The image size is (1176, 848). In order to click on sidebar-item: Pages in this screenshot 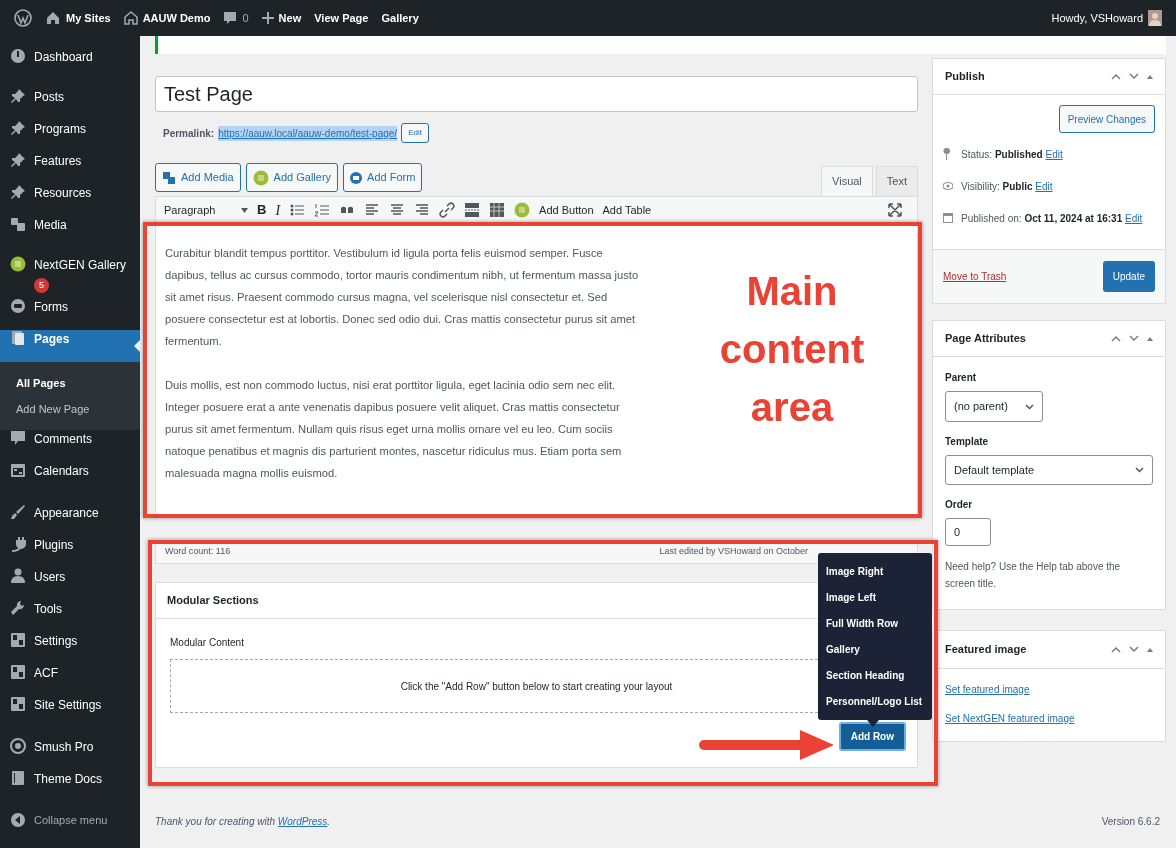, I will do `click(70, 346)`.